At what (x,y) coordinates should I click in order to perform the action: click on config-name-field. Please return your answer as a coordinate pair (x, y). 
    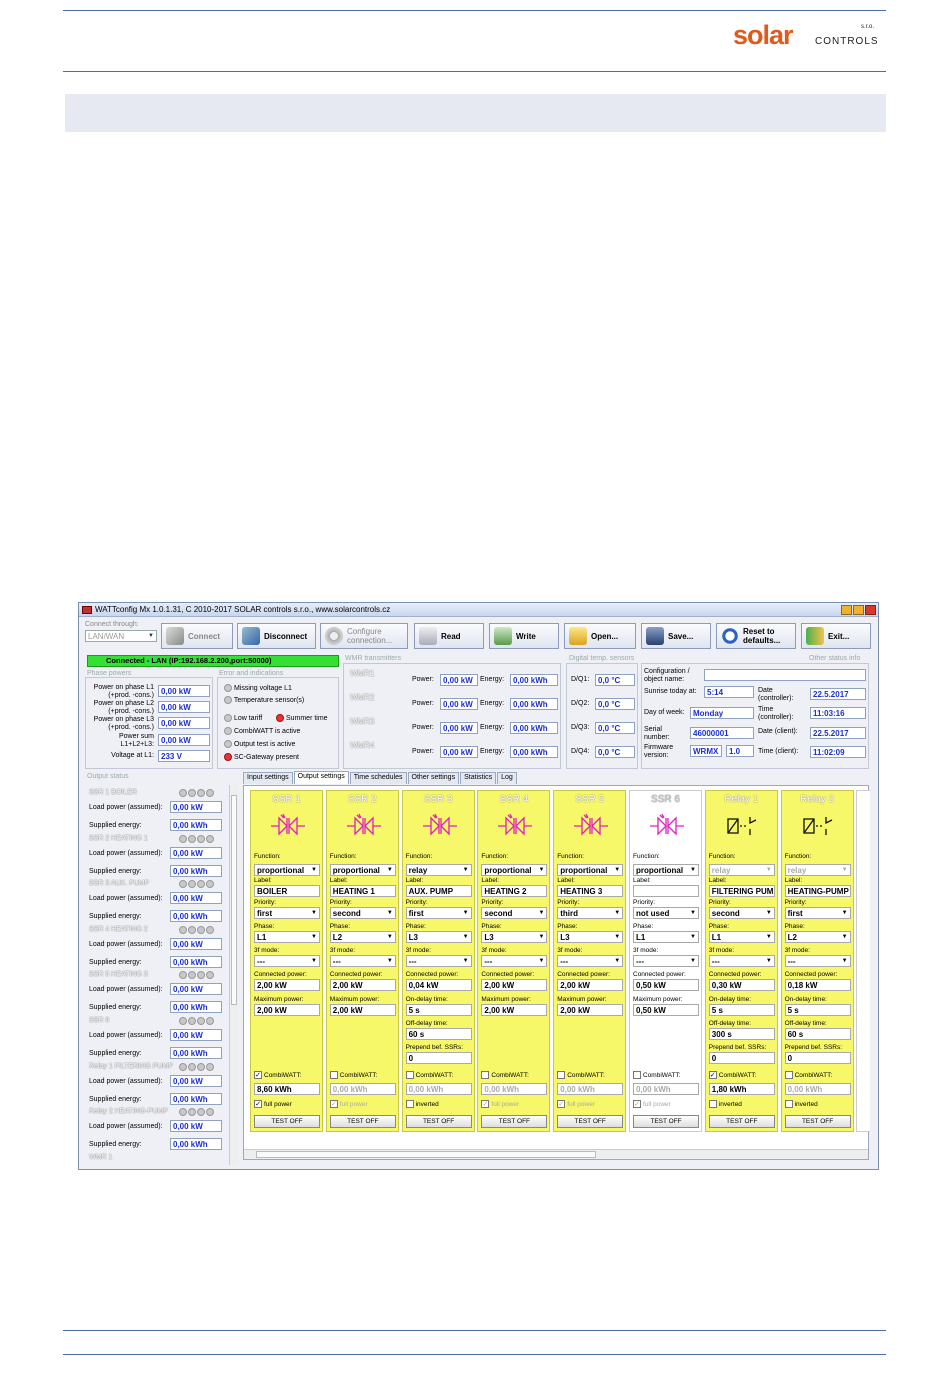
    Looking at the image, I should click on (785, 675).